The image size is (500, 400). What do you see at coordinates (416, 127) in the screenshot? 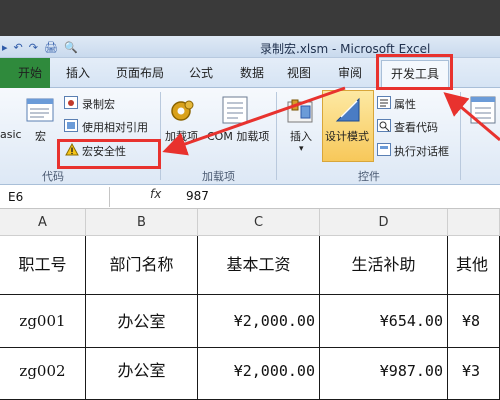
I see `view-code-button: 查看代码` at bounding box center [416, 127].